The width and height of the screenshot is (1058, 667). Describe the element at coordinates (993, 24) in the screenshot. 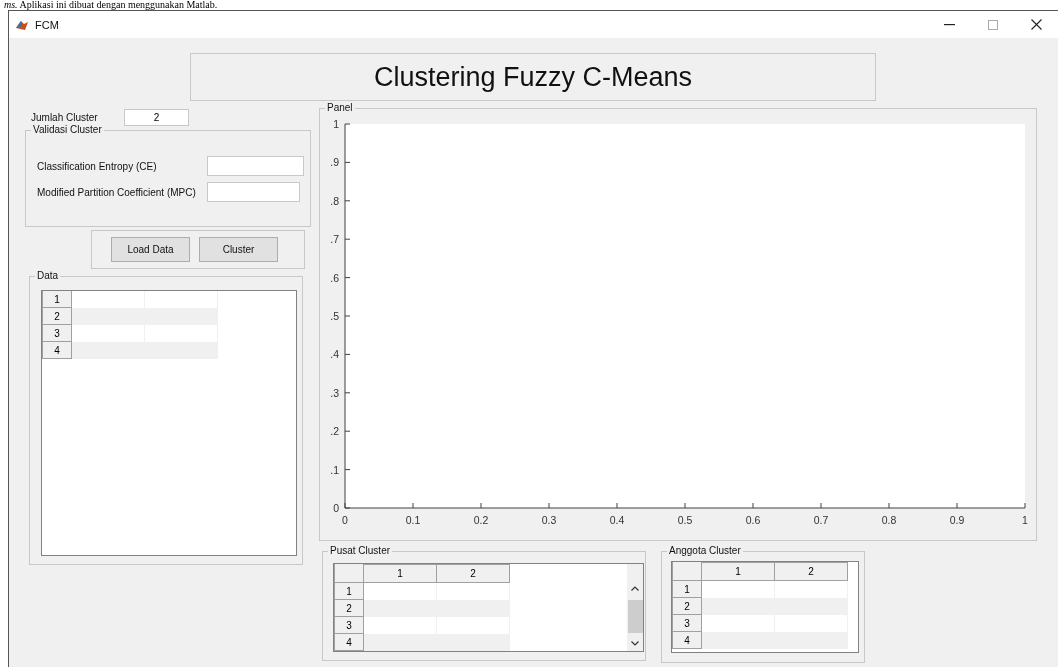

I see `maximize-icon` at that location.